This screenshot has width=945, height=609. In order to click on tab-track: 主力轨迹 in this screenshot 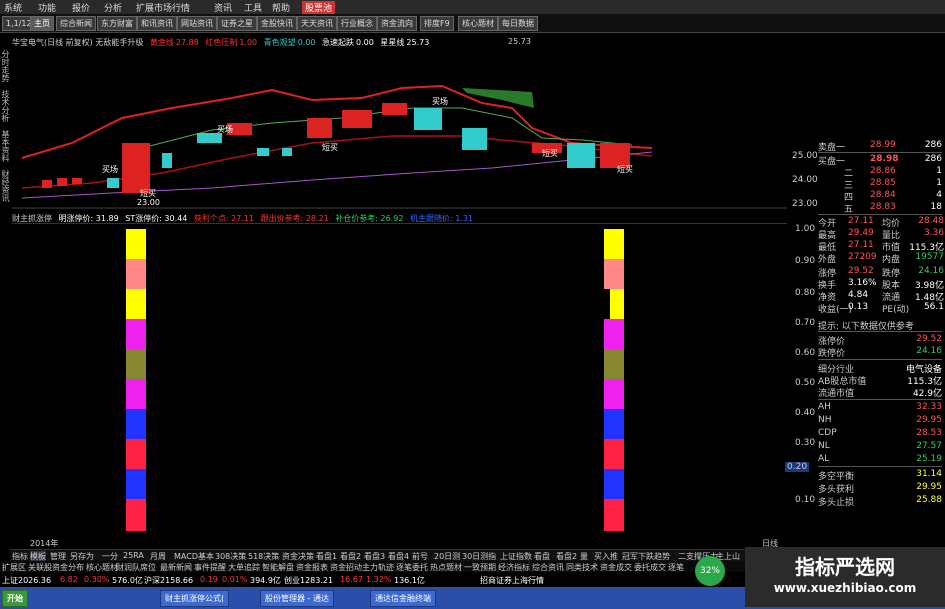, I will do `click(378, 567)`.